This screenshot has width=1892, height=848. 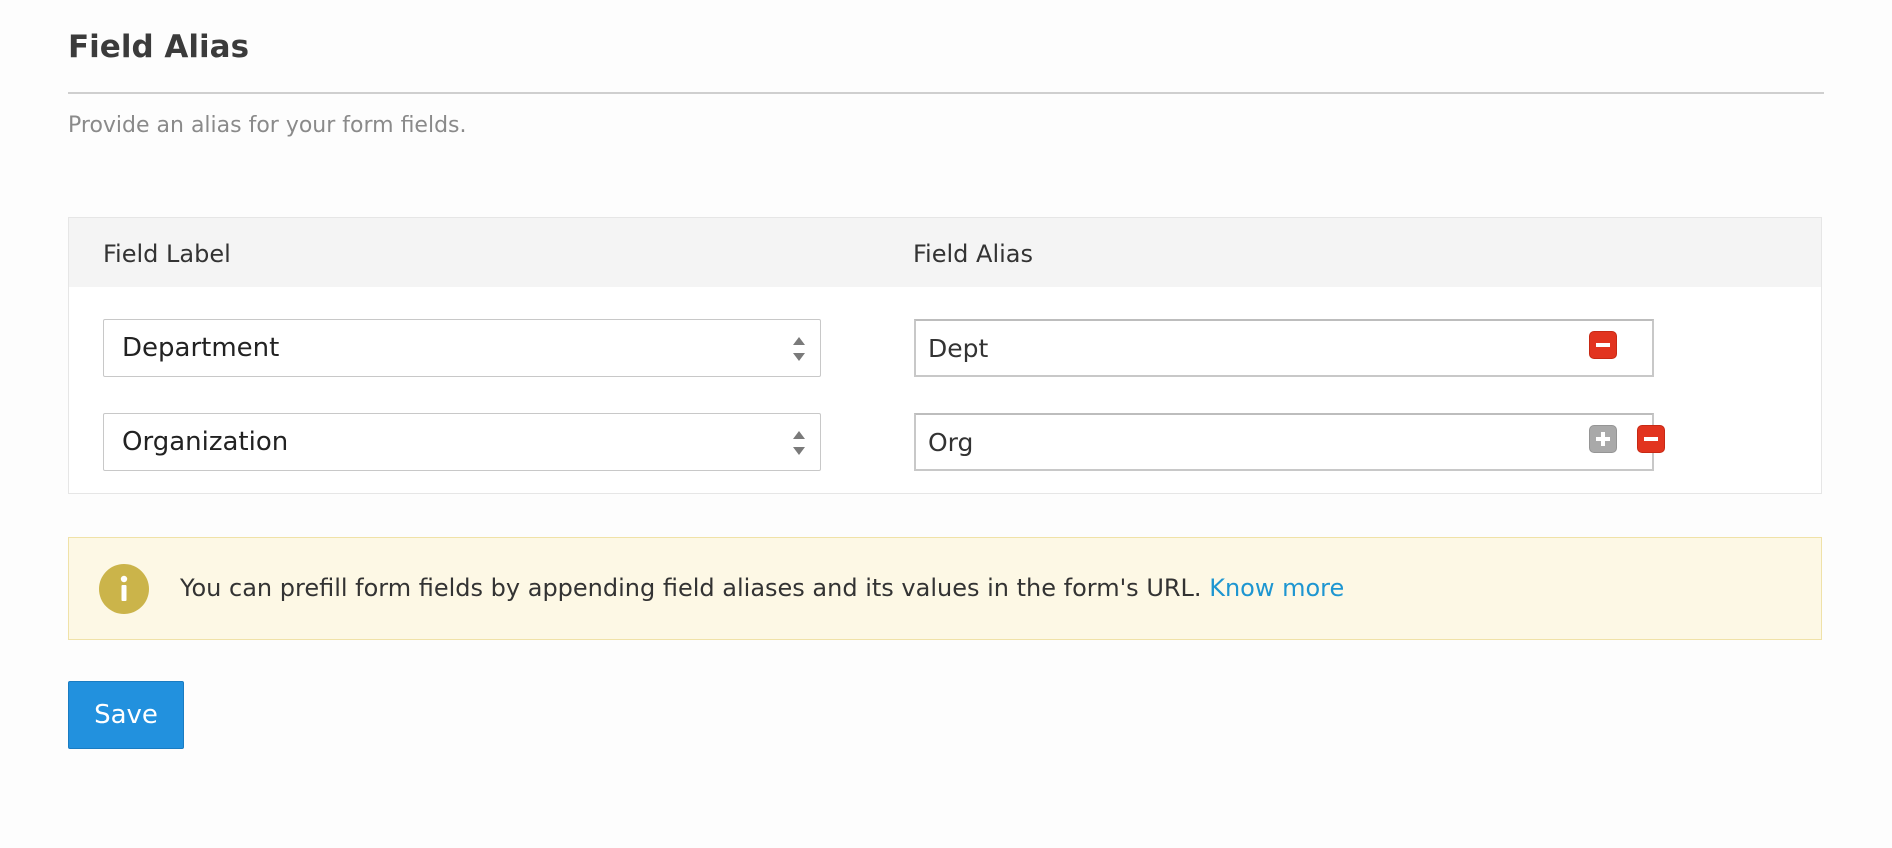 What do you see at coordinates (462, 348) in the screenshot?
I see `field-label-select-department: Department` at bounding box center [462, 348].